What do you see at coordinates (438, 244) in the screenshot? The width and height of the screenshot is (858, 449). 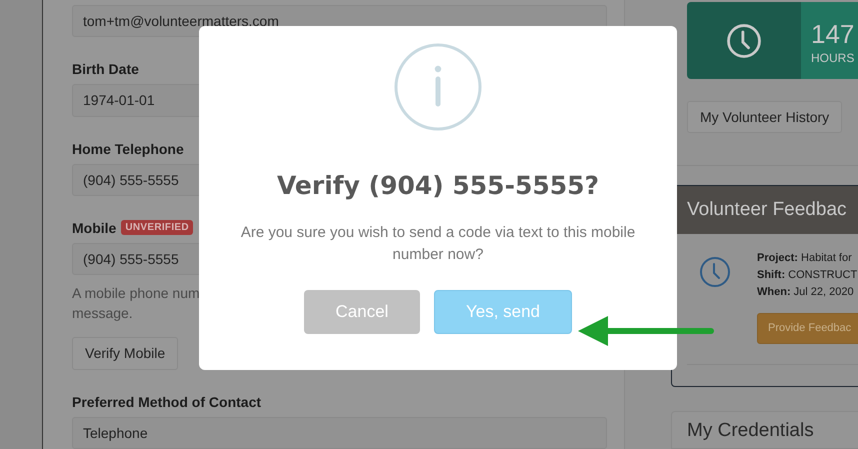 I see `dialog-message: Are you sure you wish to send a code via text to this mobile number now?` at bounding box center [438, 244].